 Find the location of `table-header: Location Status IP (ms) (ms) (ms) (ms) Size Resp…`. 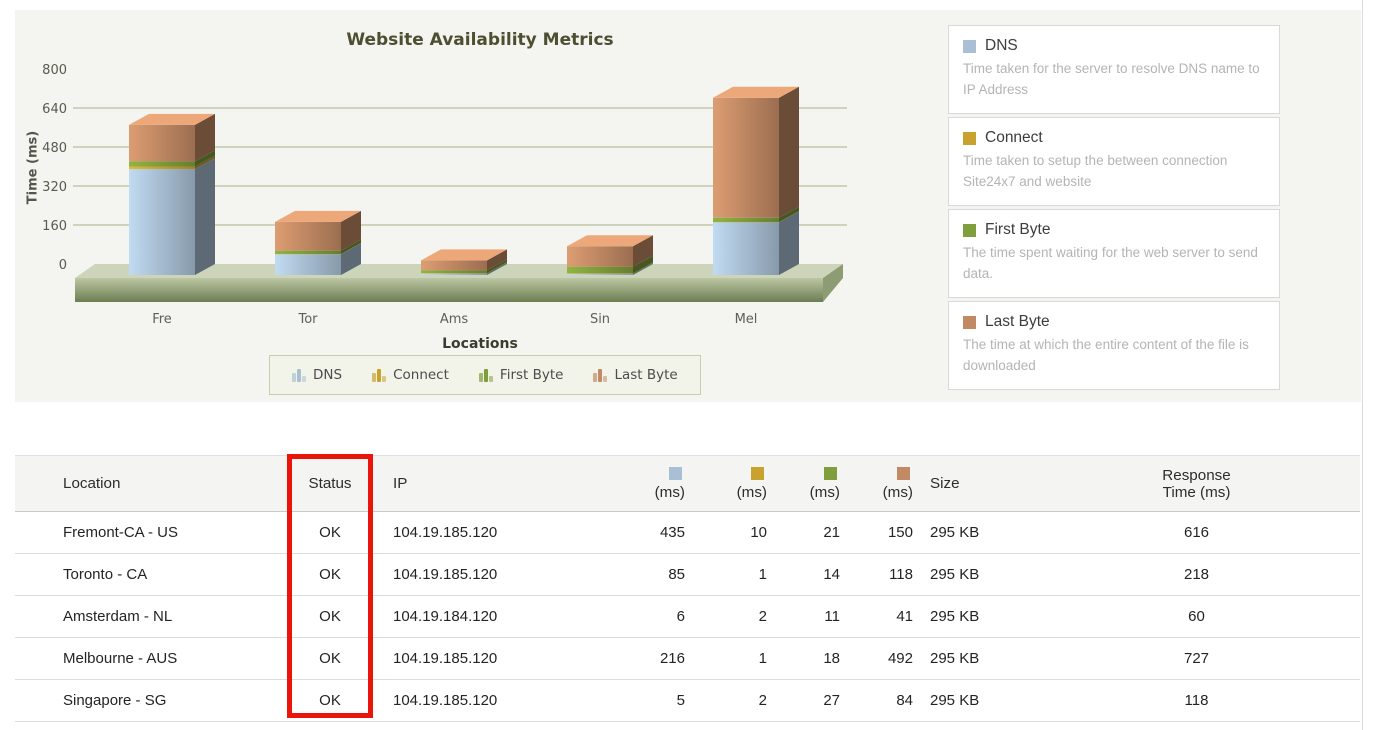

table-header: Location Status IP (ms) (ms) (ms) (ms) Size Resp… is located at coordinates (687, 483).